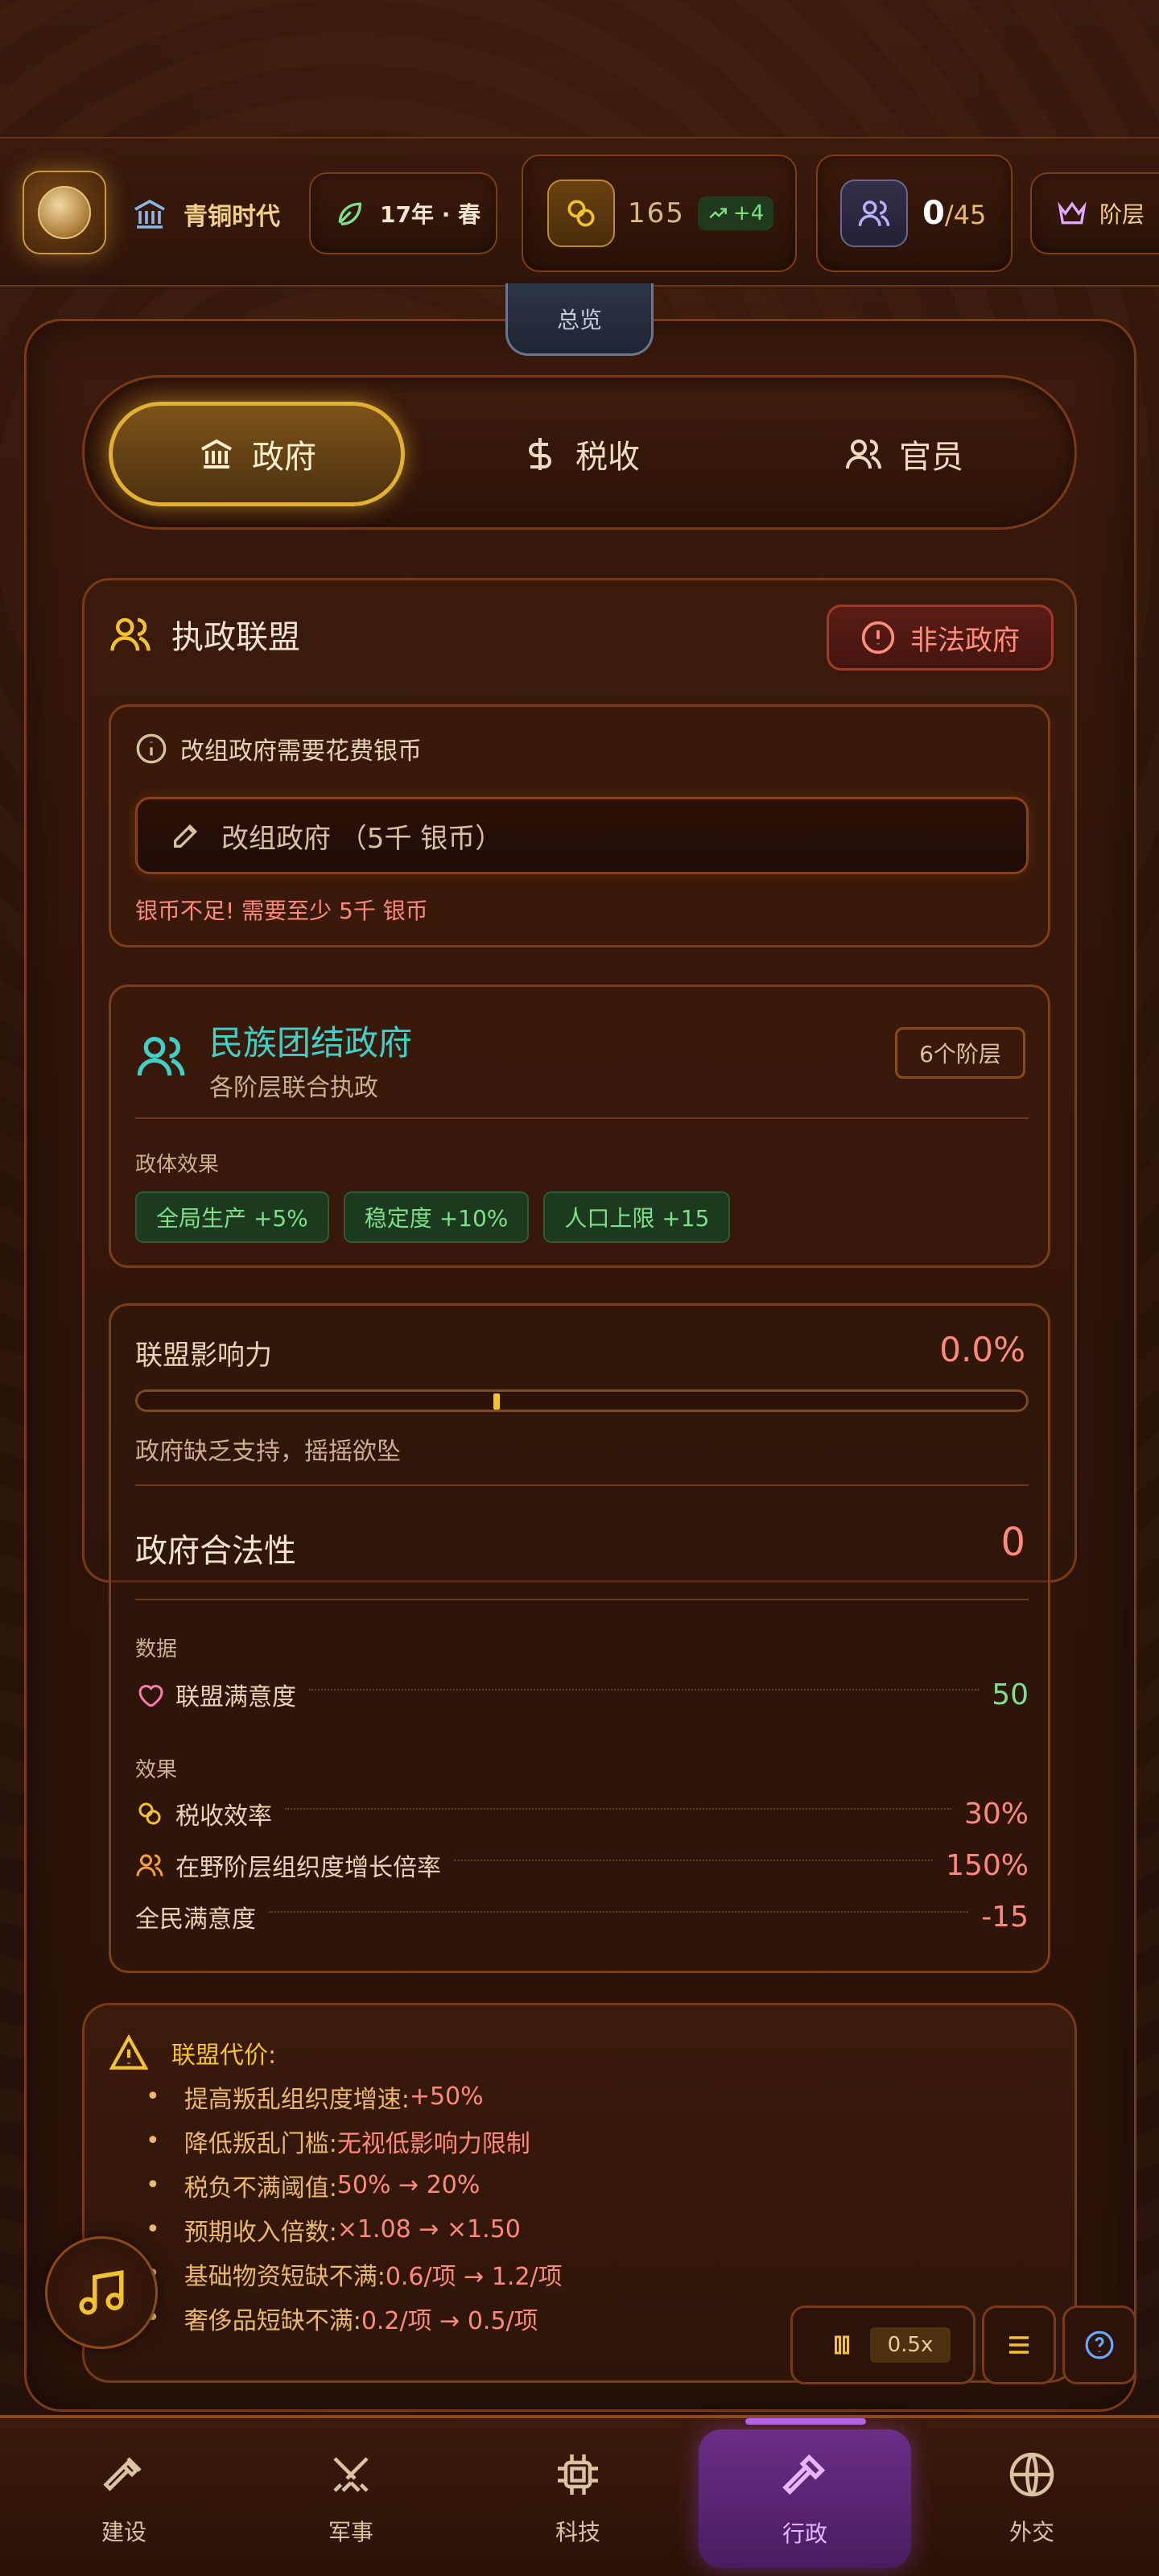 This screenshot has height=2576, width=1159. Describe the element at coordinates (216, 454) in the screenshot. I see `bank-icon` at that location.